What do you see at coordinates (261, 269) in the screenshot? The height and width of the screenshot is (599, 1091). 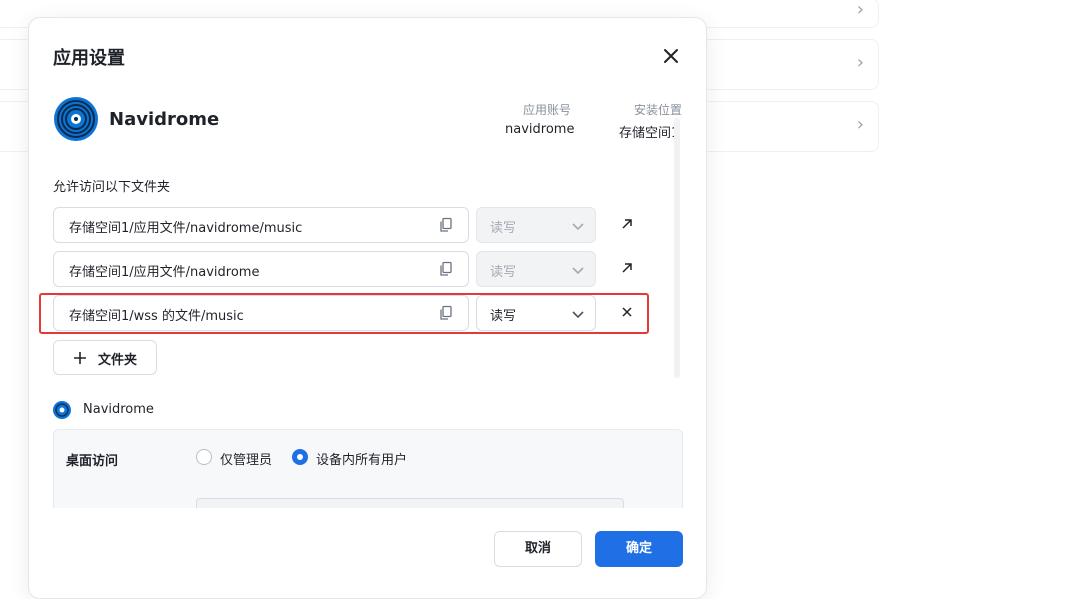 I see `folder-path-field: 存储空间1/应用文件/navidrome` at bounding box center [261, 269].